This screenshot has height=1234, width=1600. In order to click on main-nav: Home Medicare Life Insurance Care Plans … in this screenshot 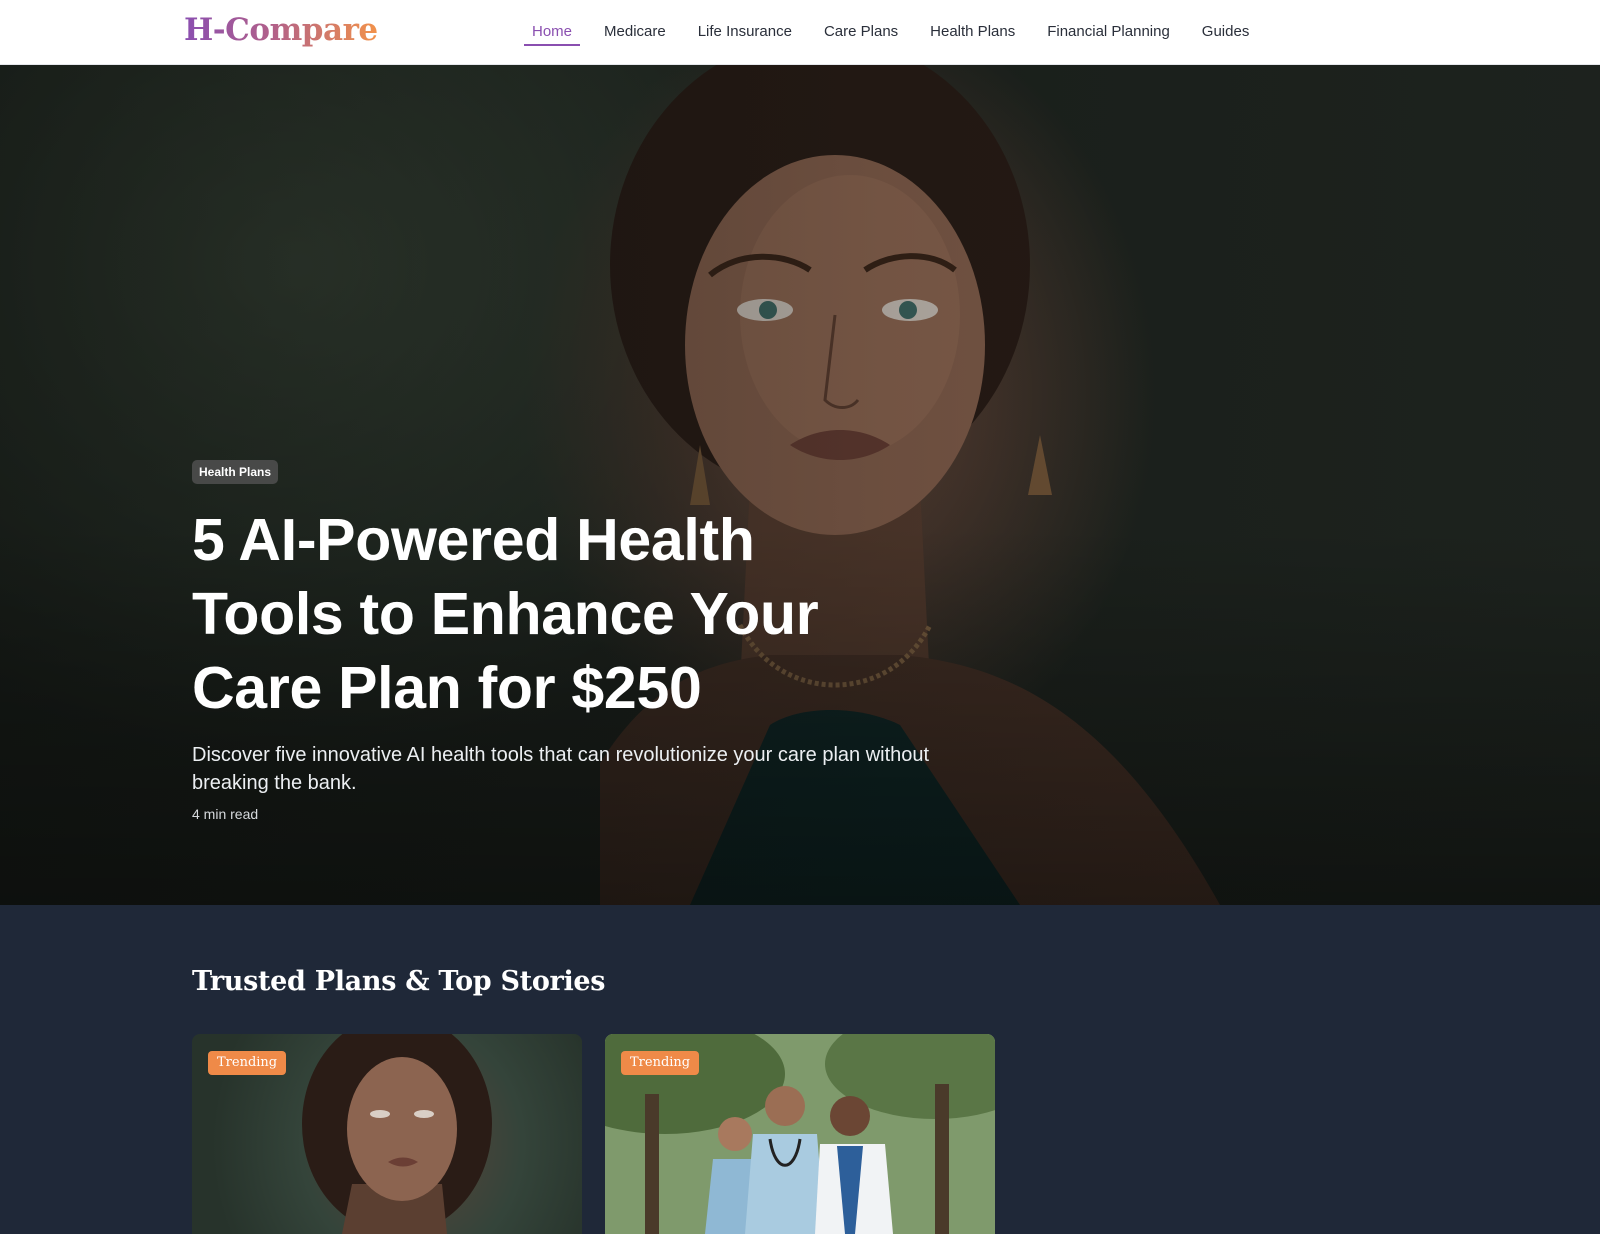, I will do `click(898, 32)`.